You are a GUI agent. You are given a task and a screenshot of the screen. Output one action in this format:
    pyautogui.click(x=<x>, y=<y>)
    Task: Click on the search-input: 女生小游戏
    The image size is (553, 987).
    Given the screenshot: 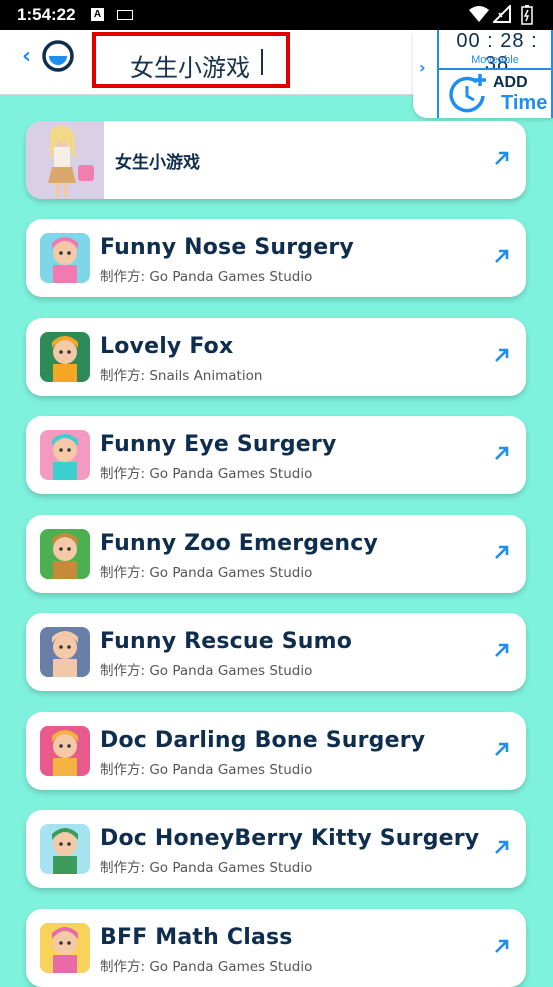 What is the action you would take?
    pyautogui.click(x=191, y=60)
    